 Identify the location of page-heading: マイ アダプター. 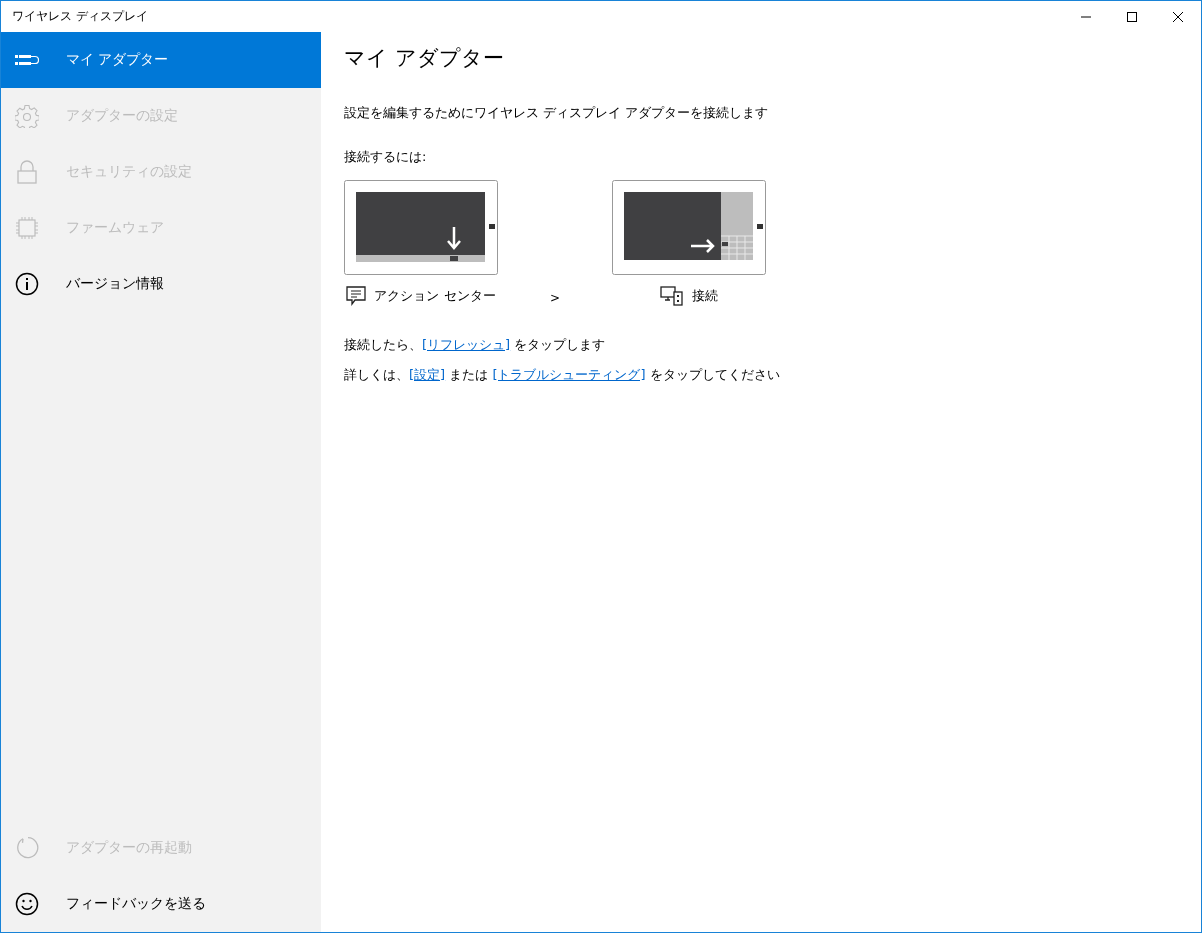
(424, 58).